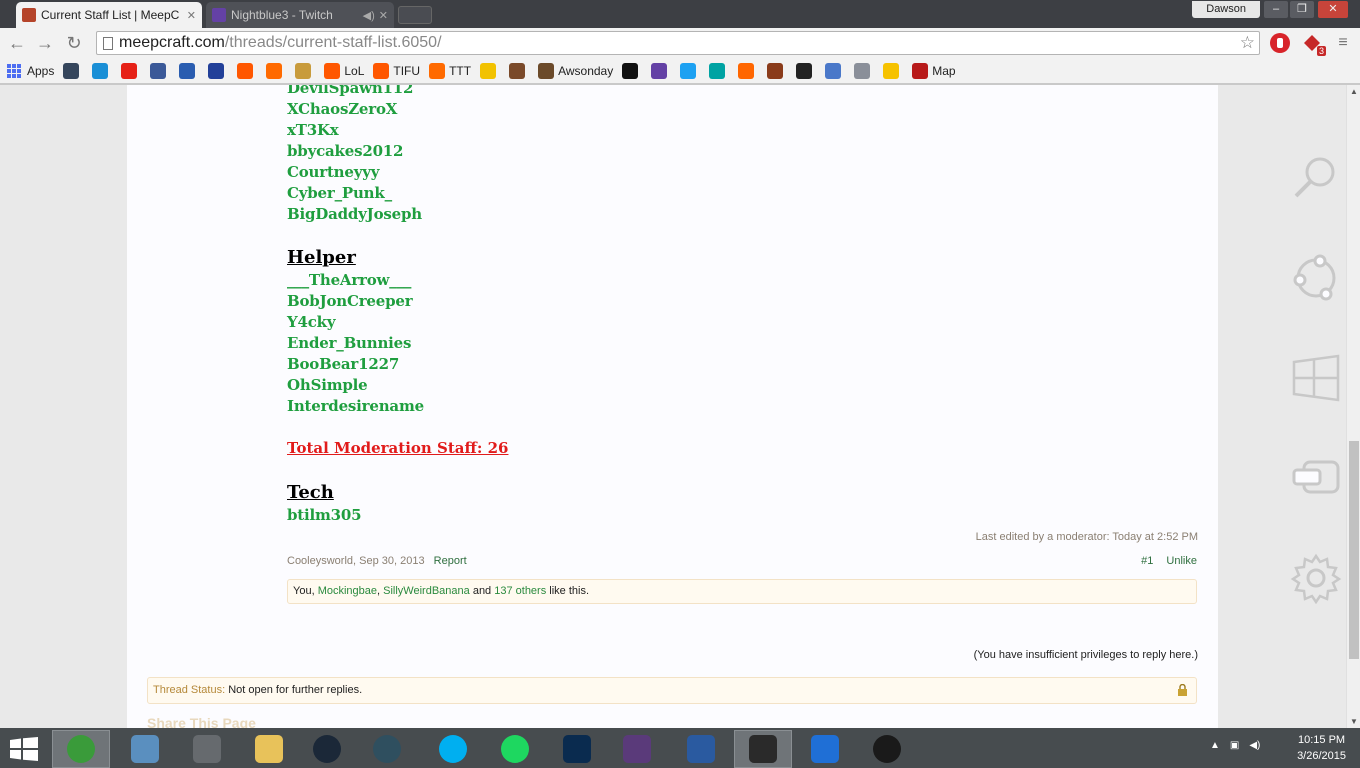  Describe the element at coordinates (1226, 9) in the screenshot. I see `profile-button: Dawson` at that location.